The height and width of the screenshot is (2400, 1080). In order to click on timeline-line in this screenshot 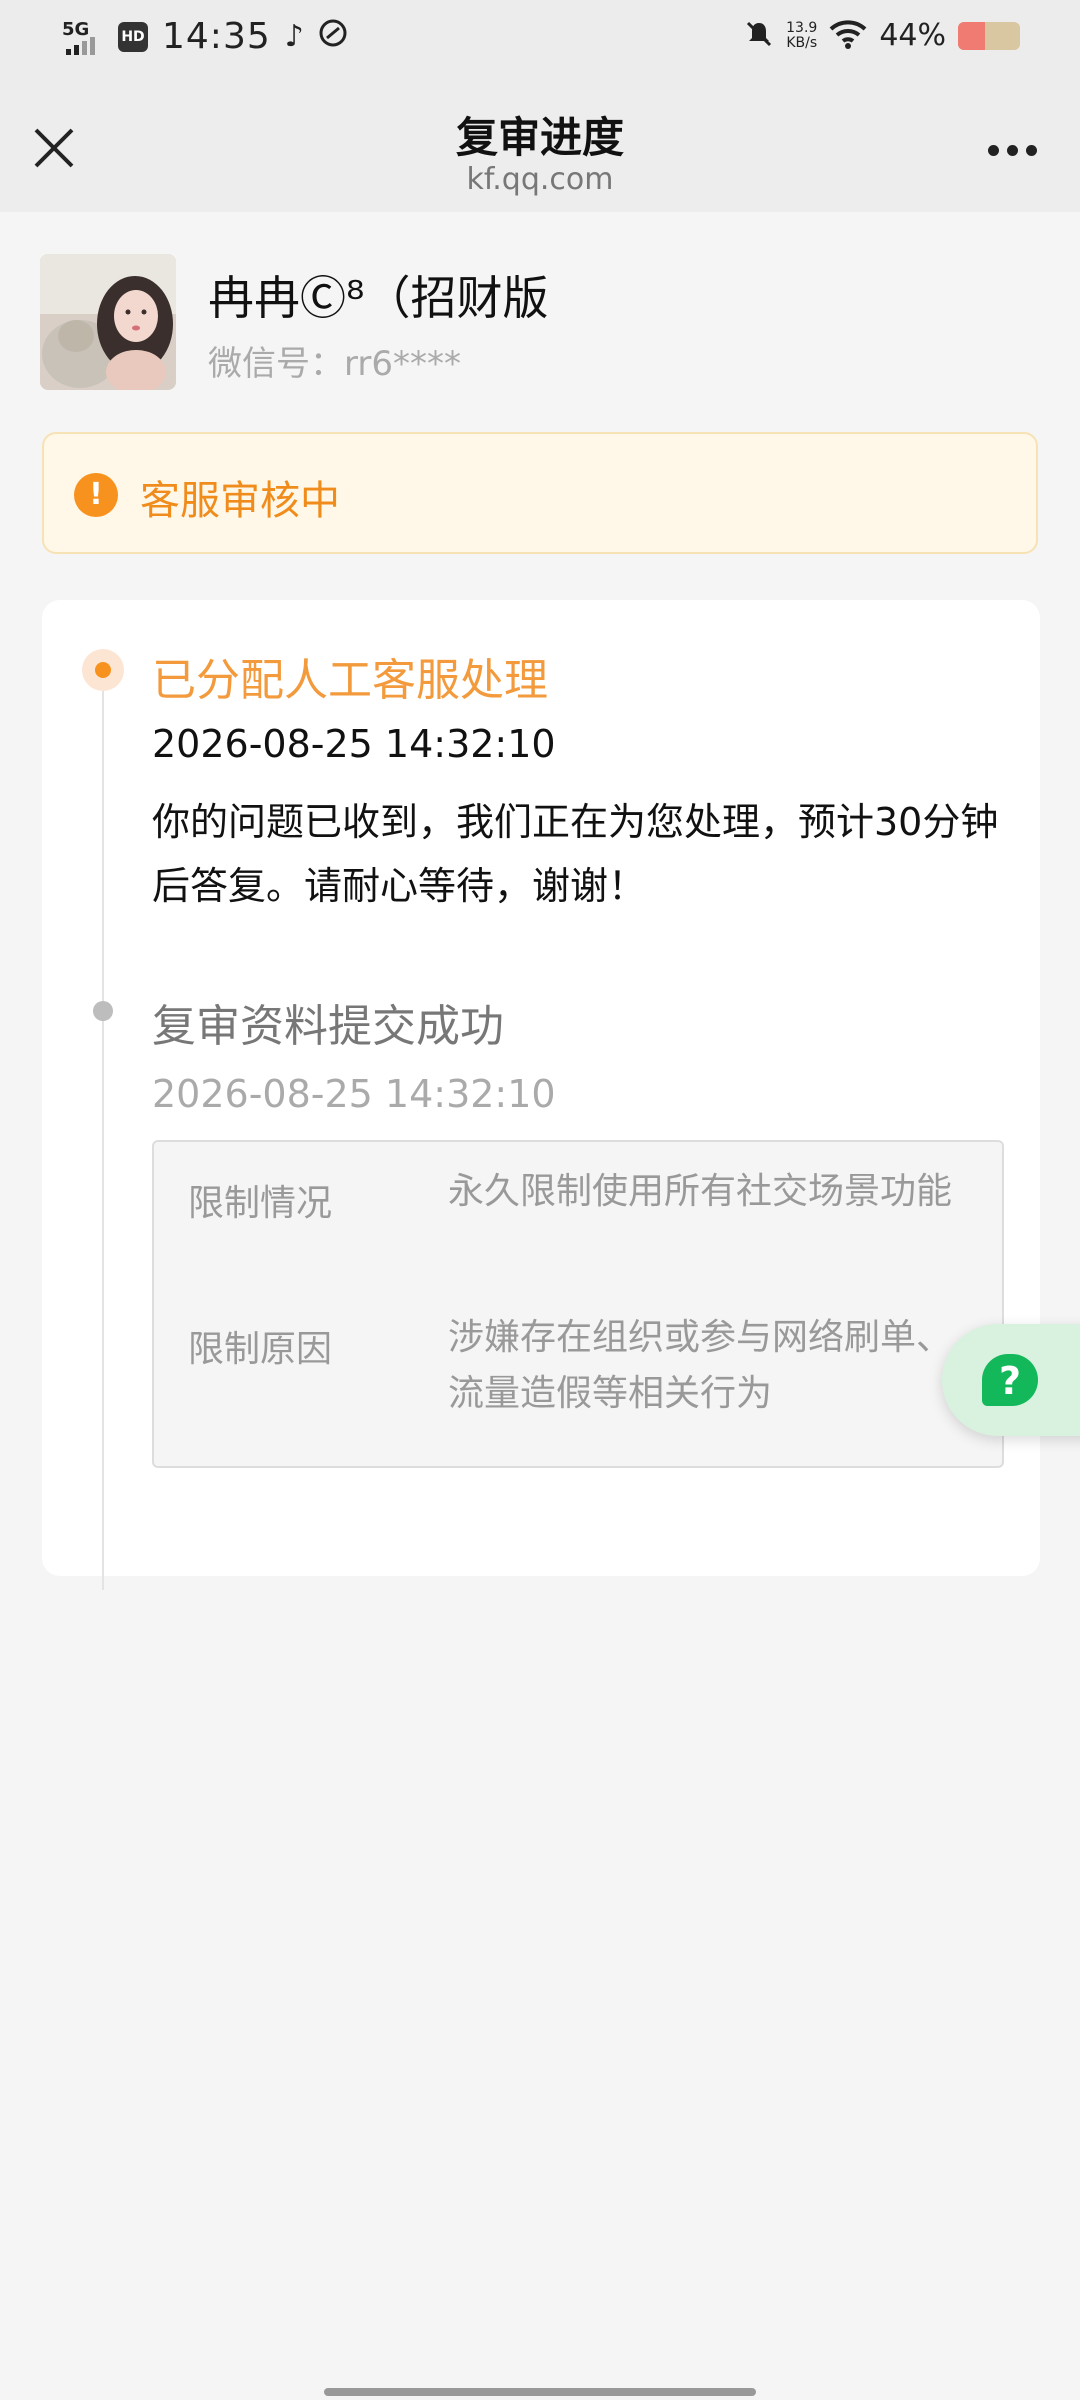, I will do `click(103, 1135)`.